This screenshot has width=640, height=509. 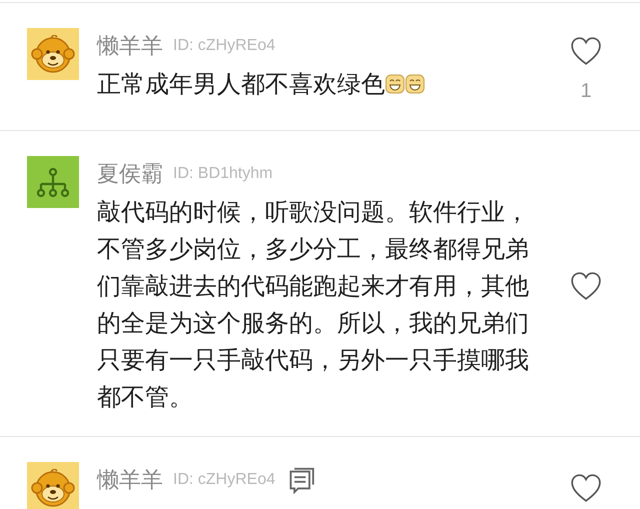 What do you see at coordinates (130, 174) in the screenshot?
I see `user-name: 夏侯霸` at bounding box center [130, 174].